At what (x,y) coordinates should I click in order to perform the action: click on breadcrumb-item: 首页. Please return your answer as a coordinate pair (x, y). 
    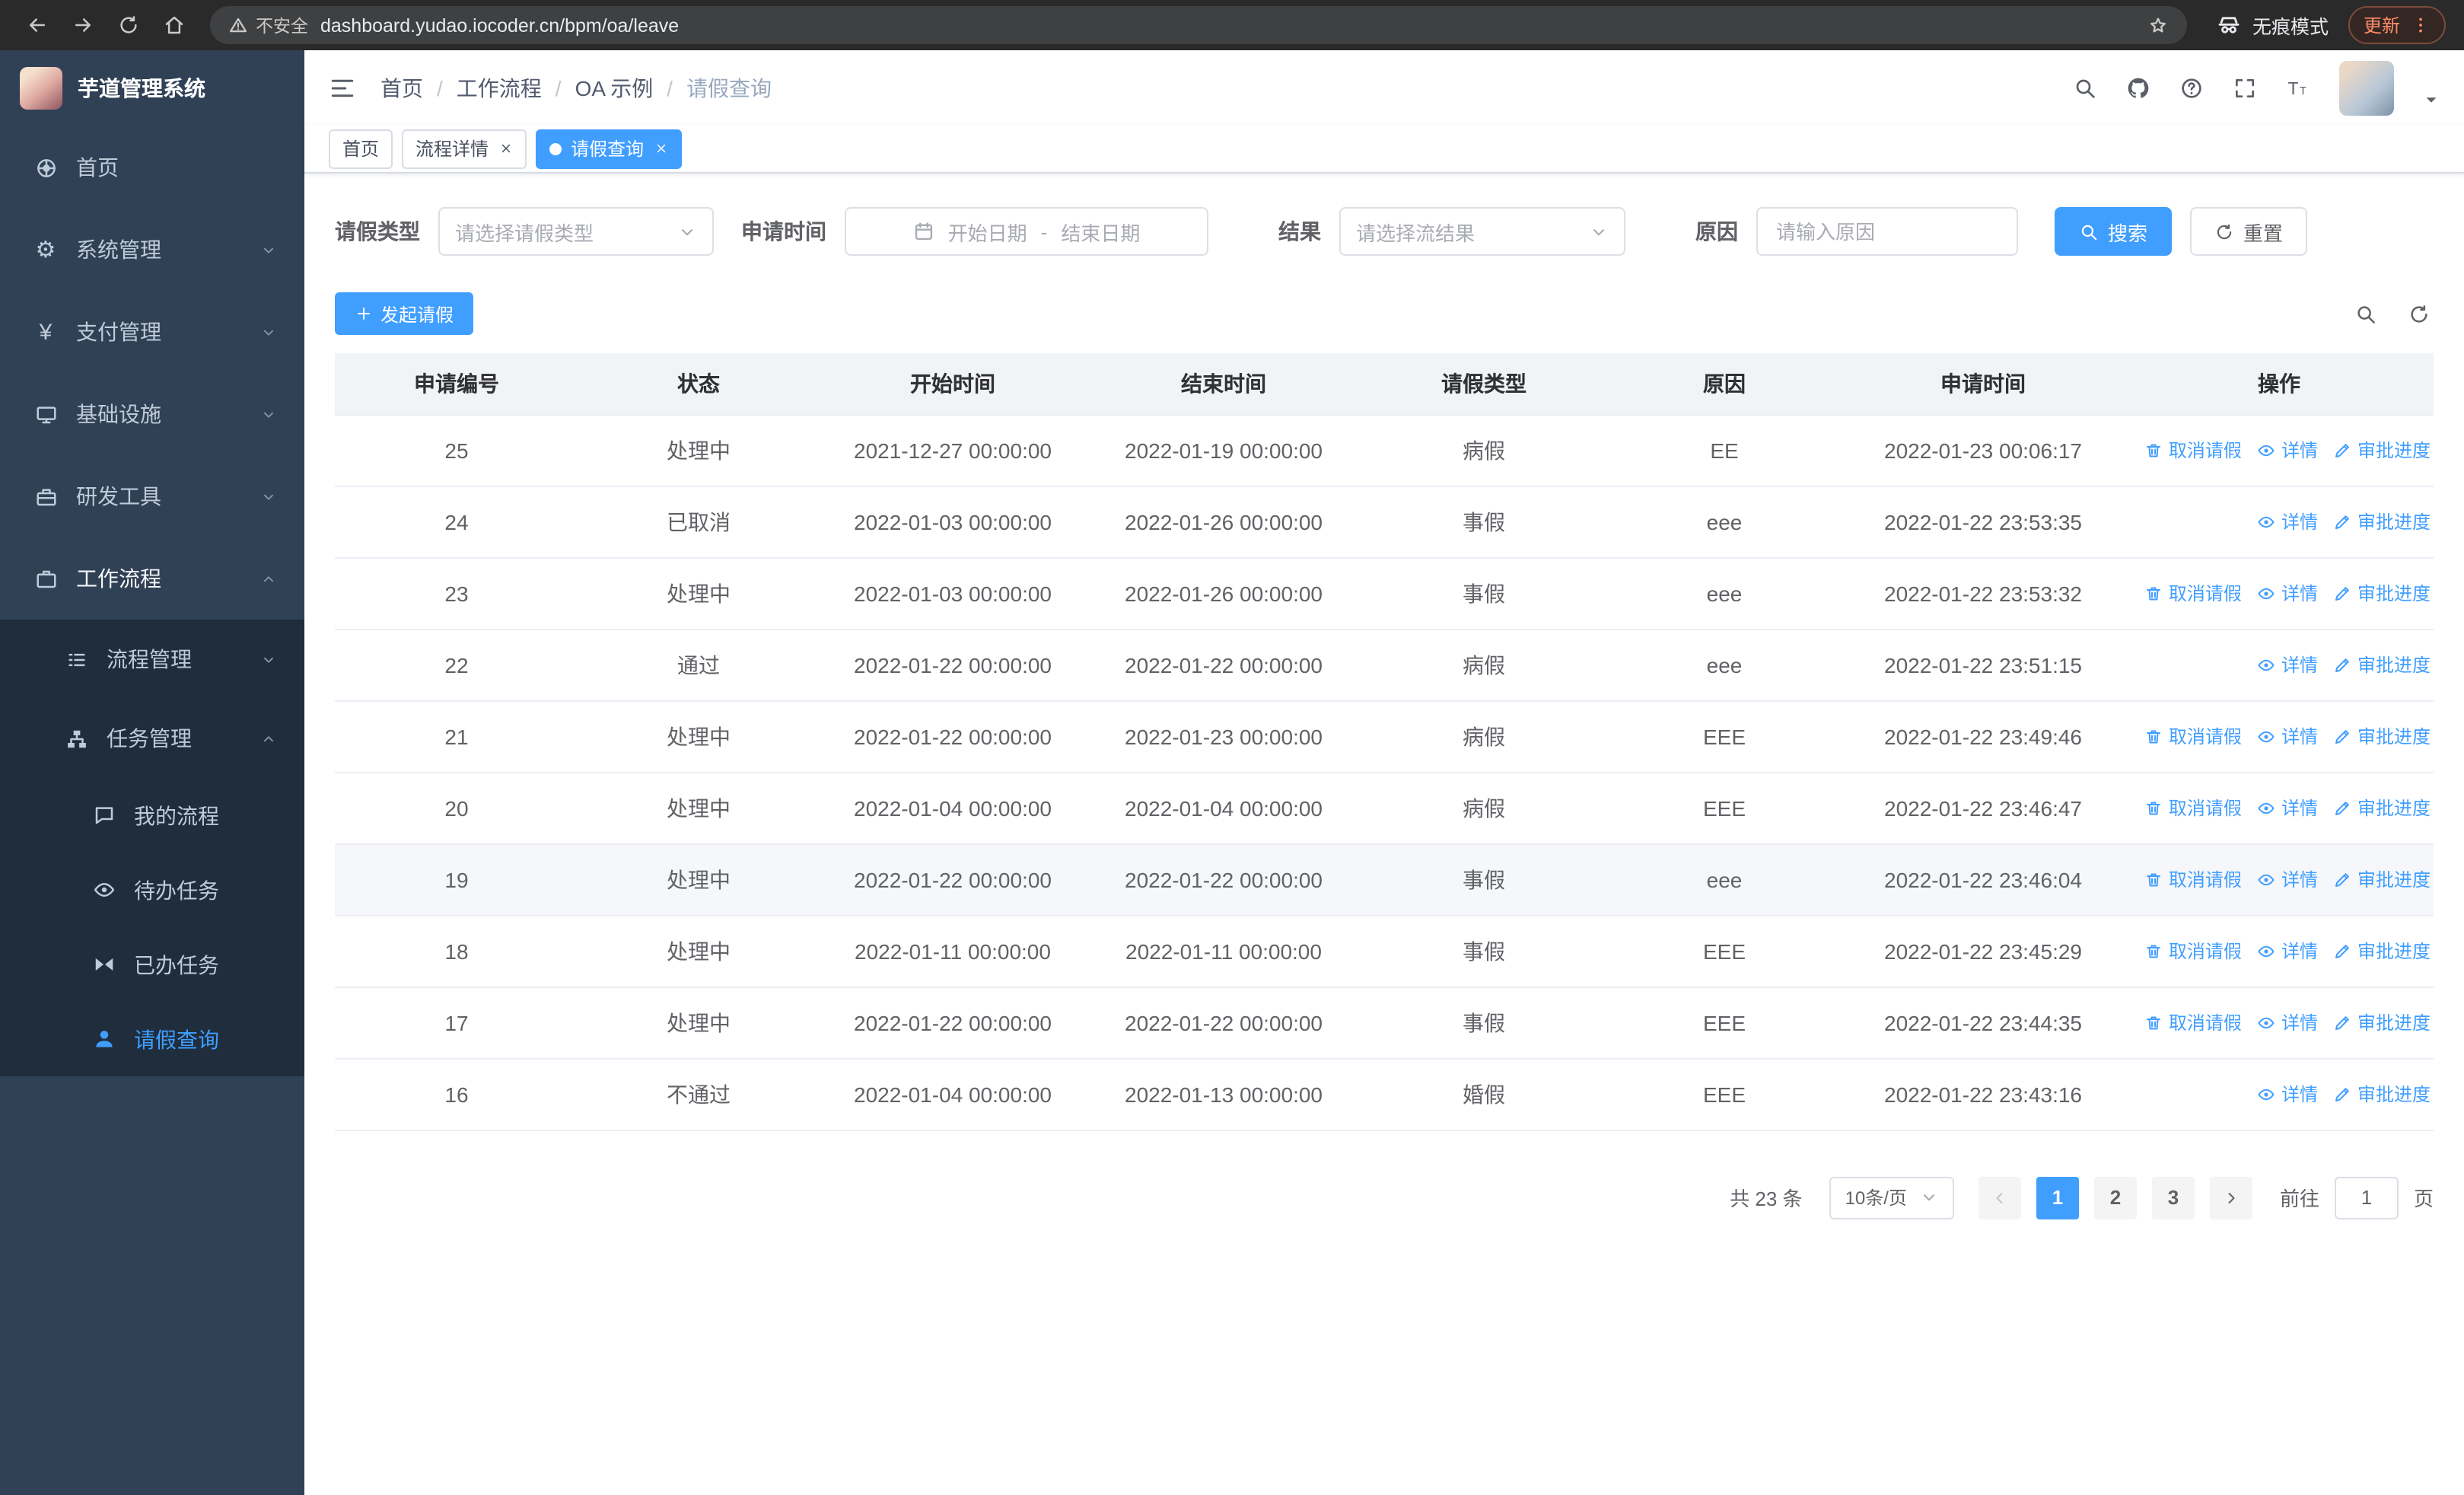
    Looking at the image, I should click on (401, 88).